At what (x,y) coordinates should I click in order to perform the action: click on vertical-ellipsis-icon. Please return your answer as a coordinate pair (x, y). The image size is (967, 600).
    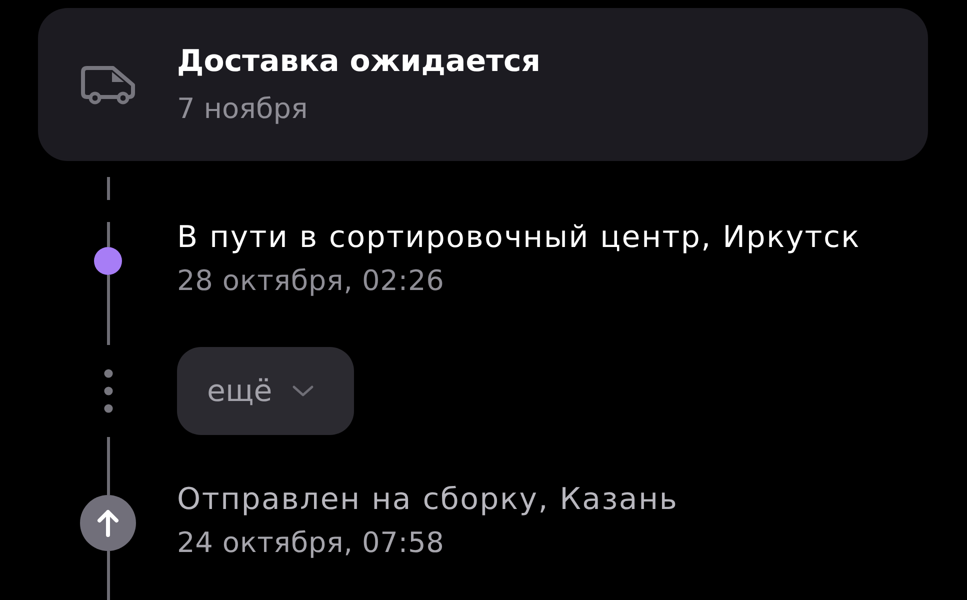
    Looking at the image, I should click on (108, 391).